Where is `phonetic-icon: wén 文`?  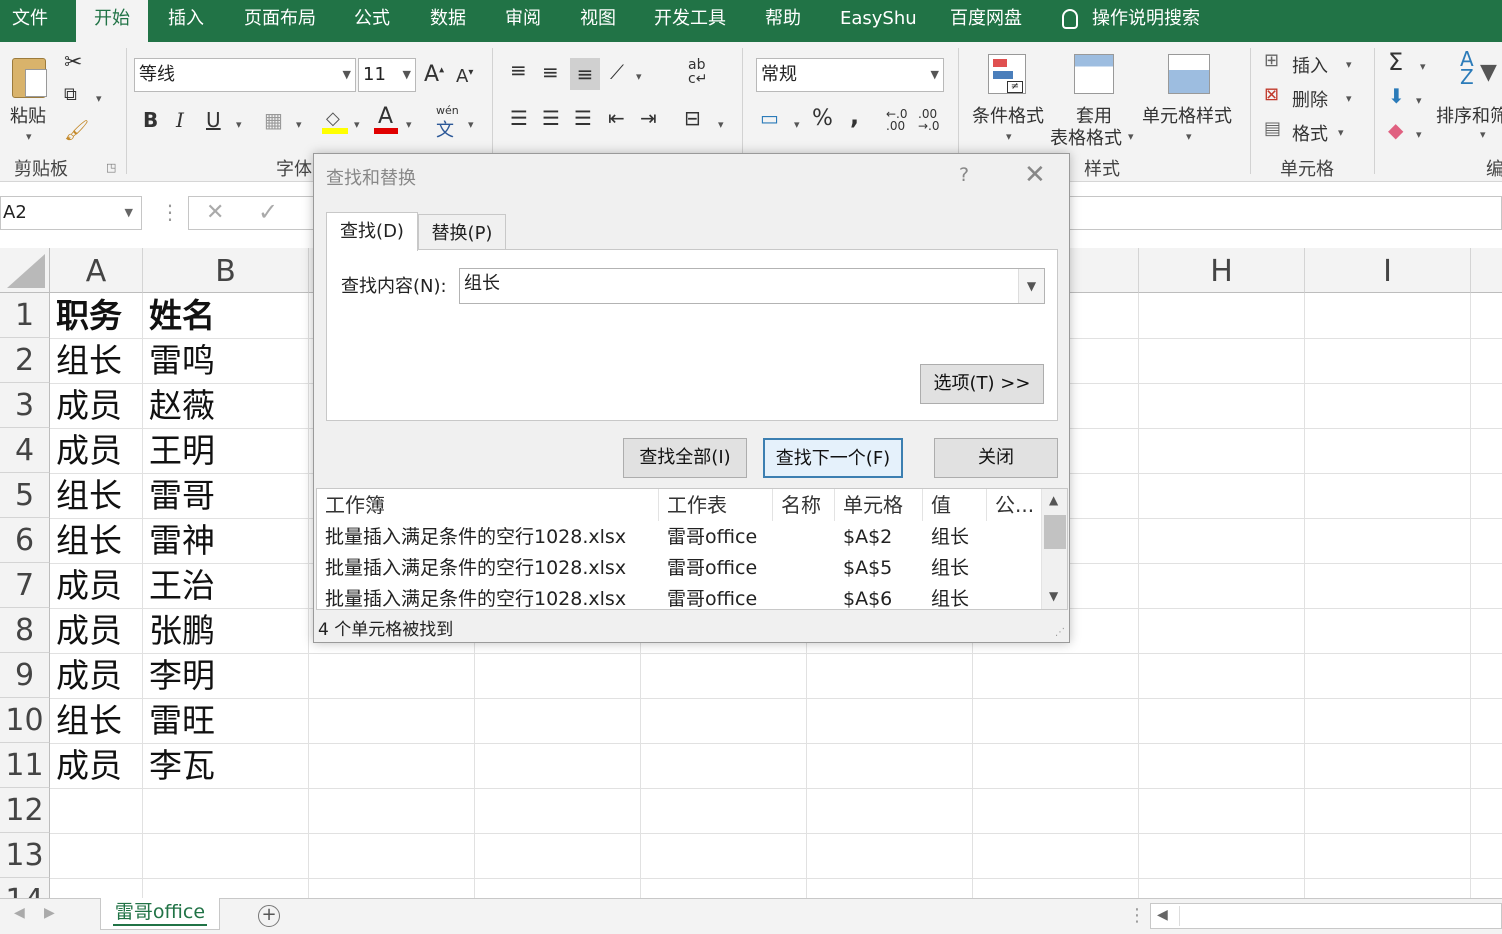 phonetic-icon: wén 文 is located at coordinates (449, 122).